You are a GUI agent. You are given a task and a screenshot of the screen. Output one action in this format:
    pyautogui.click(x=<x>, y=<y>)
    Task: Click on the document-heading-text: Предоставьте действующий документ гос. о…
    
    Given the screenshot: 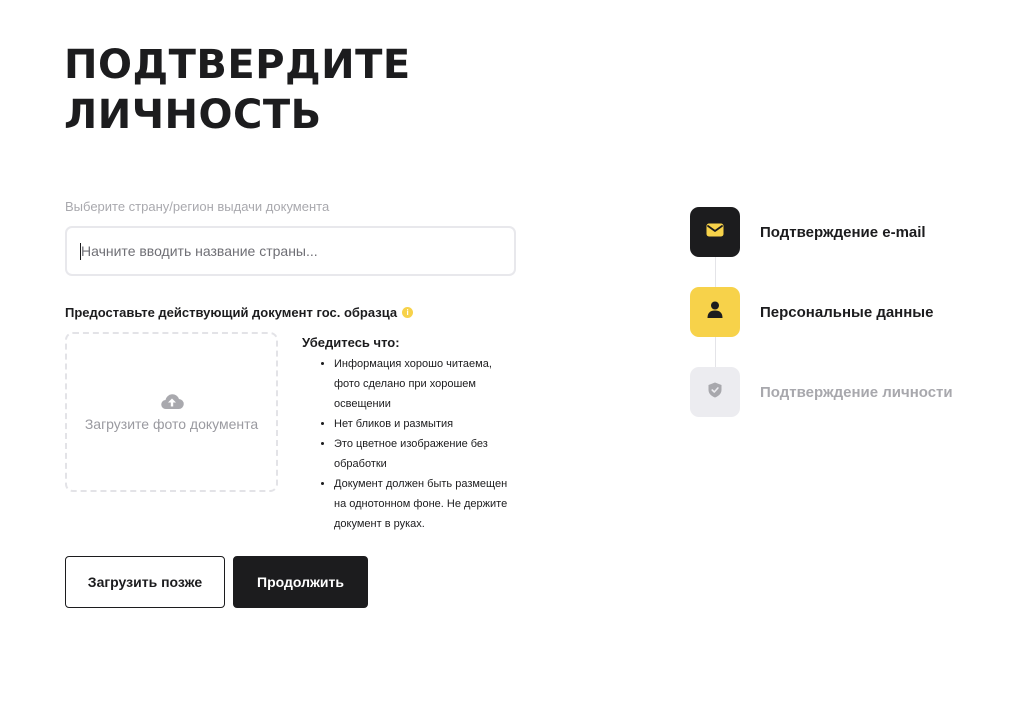 What is the action you would take?
    pyautogui.click(x=231, y=312)
    